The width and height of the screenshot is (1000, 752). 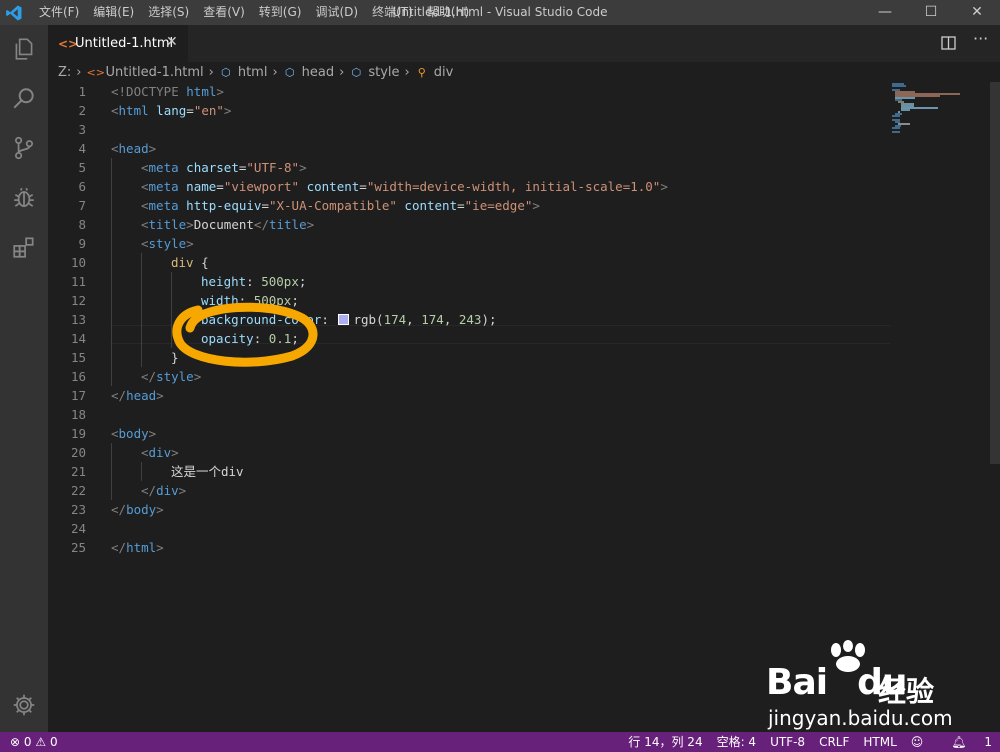 What do you see at coordinates (24, 378) in the screenshot?
I see `activity-bar` at bounding box center [24, 378].